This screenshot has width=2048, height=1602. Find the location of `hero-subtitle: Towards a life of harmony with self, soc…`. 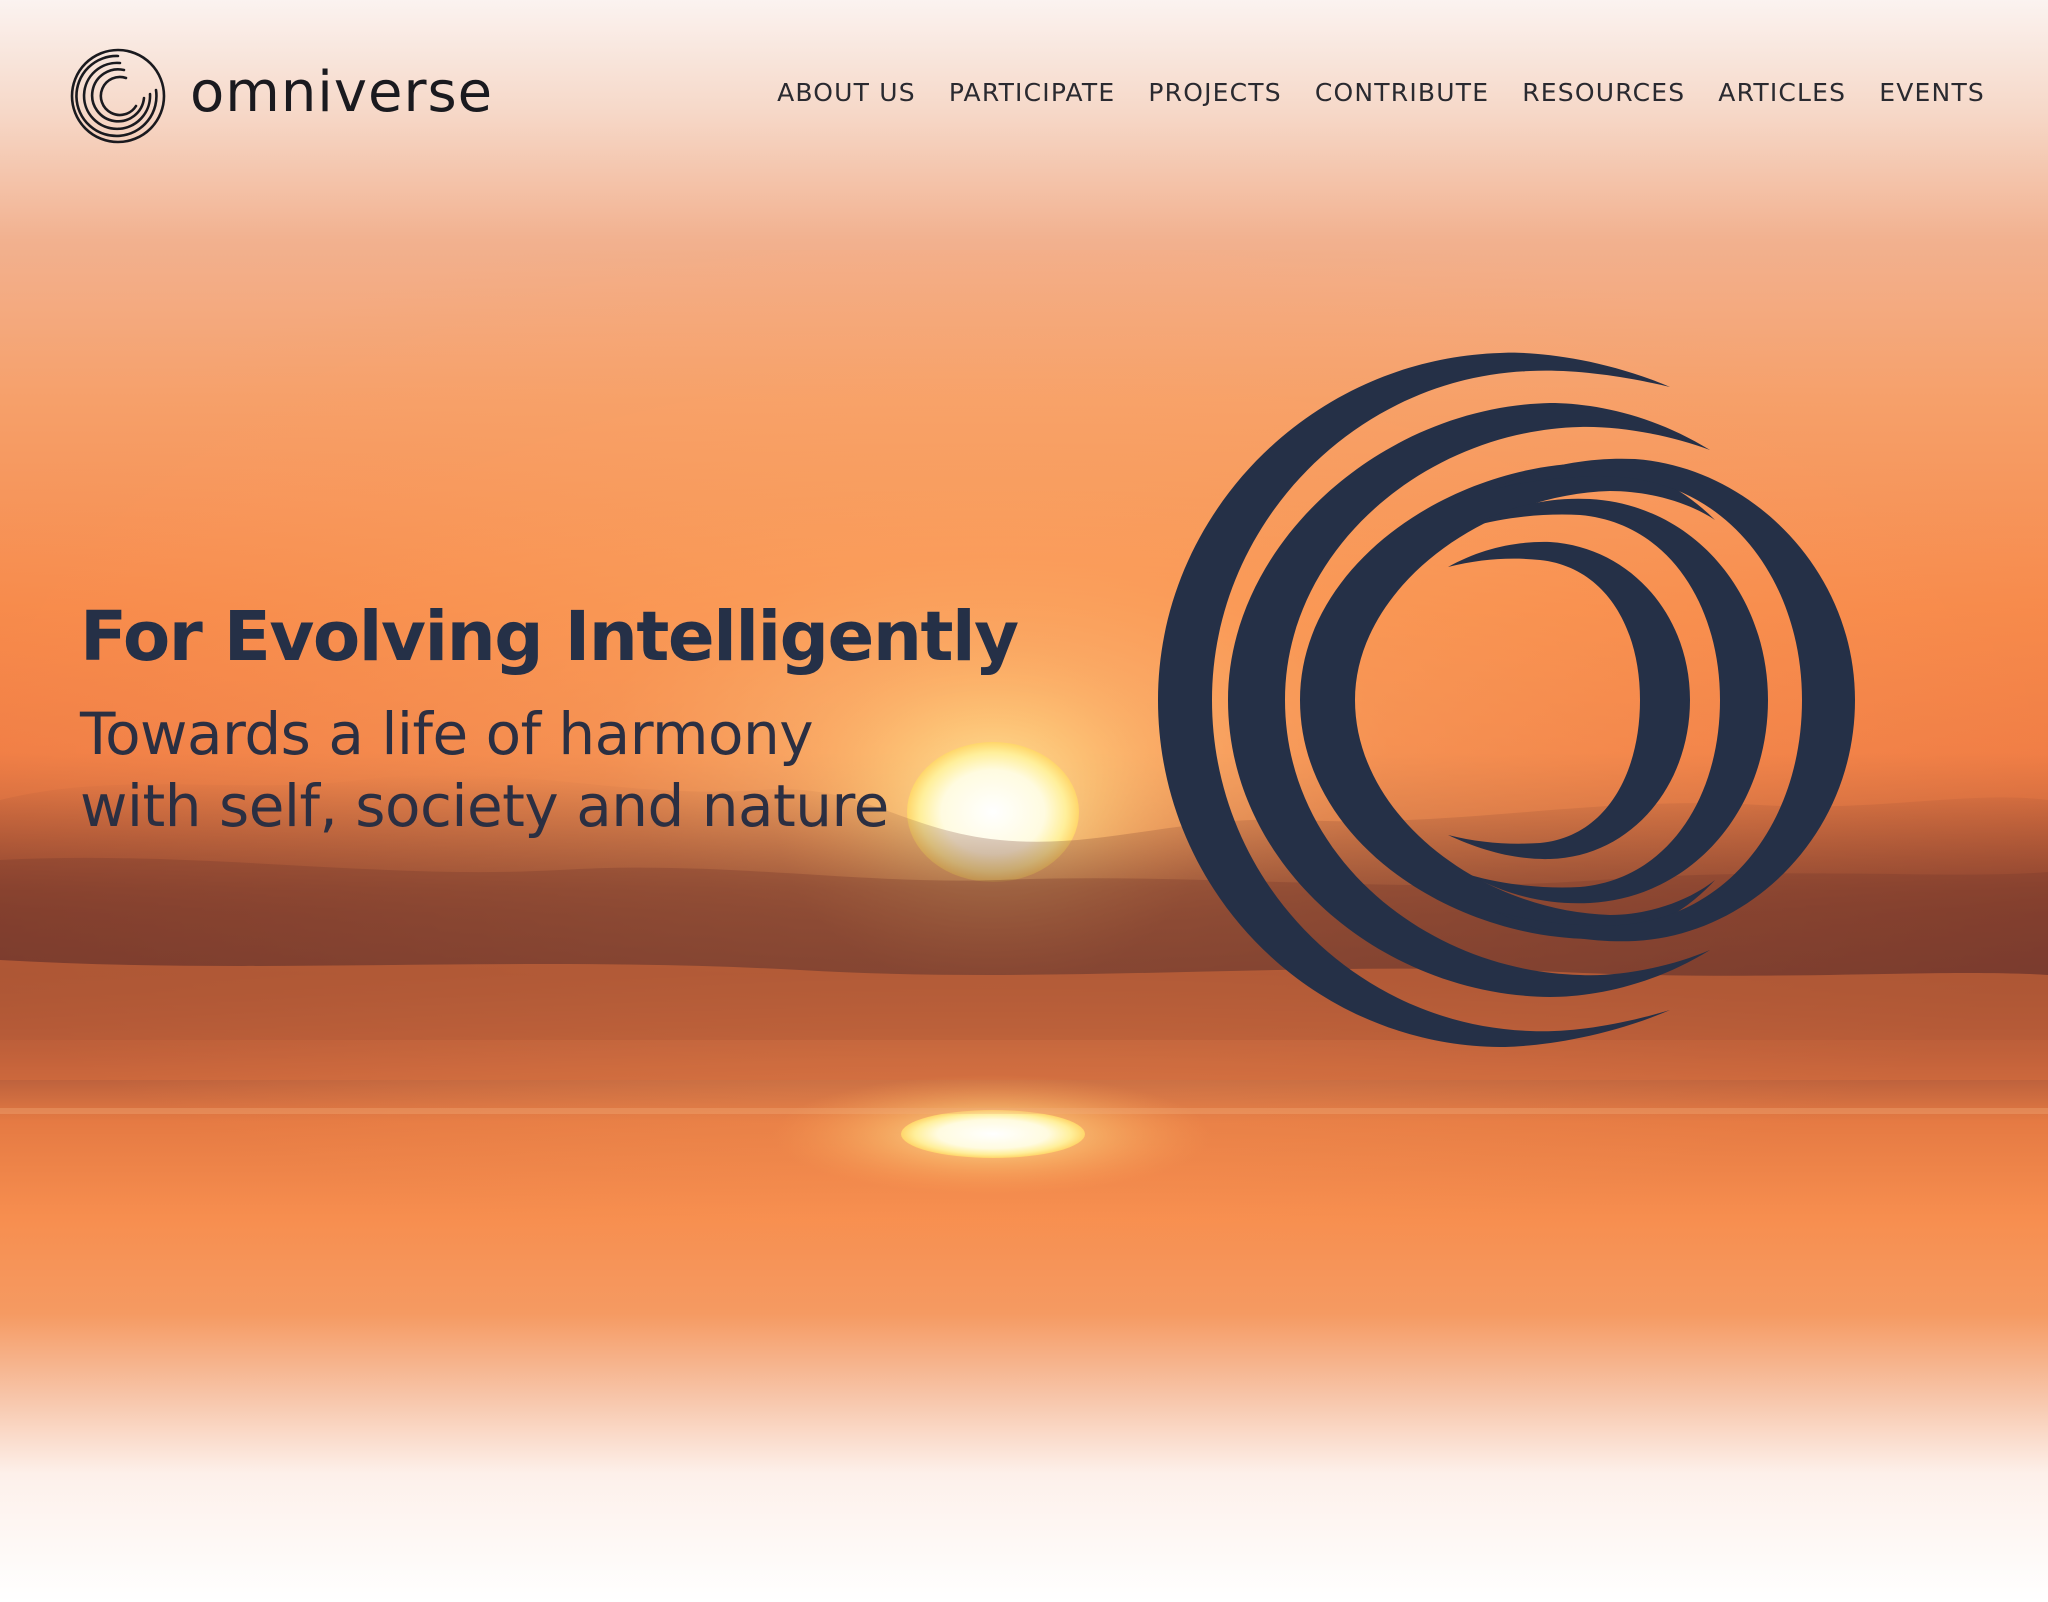

hero-subtitle: Towards a life of harmony with self, soc… is located at coordinates (570, 770).